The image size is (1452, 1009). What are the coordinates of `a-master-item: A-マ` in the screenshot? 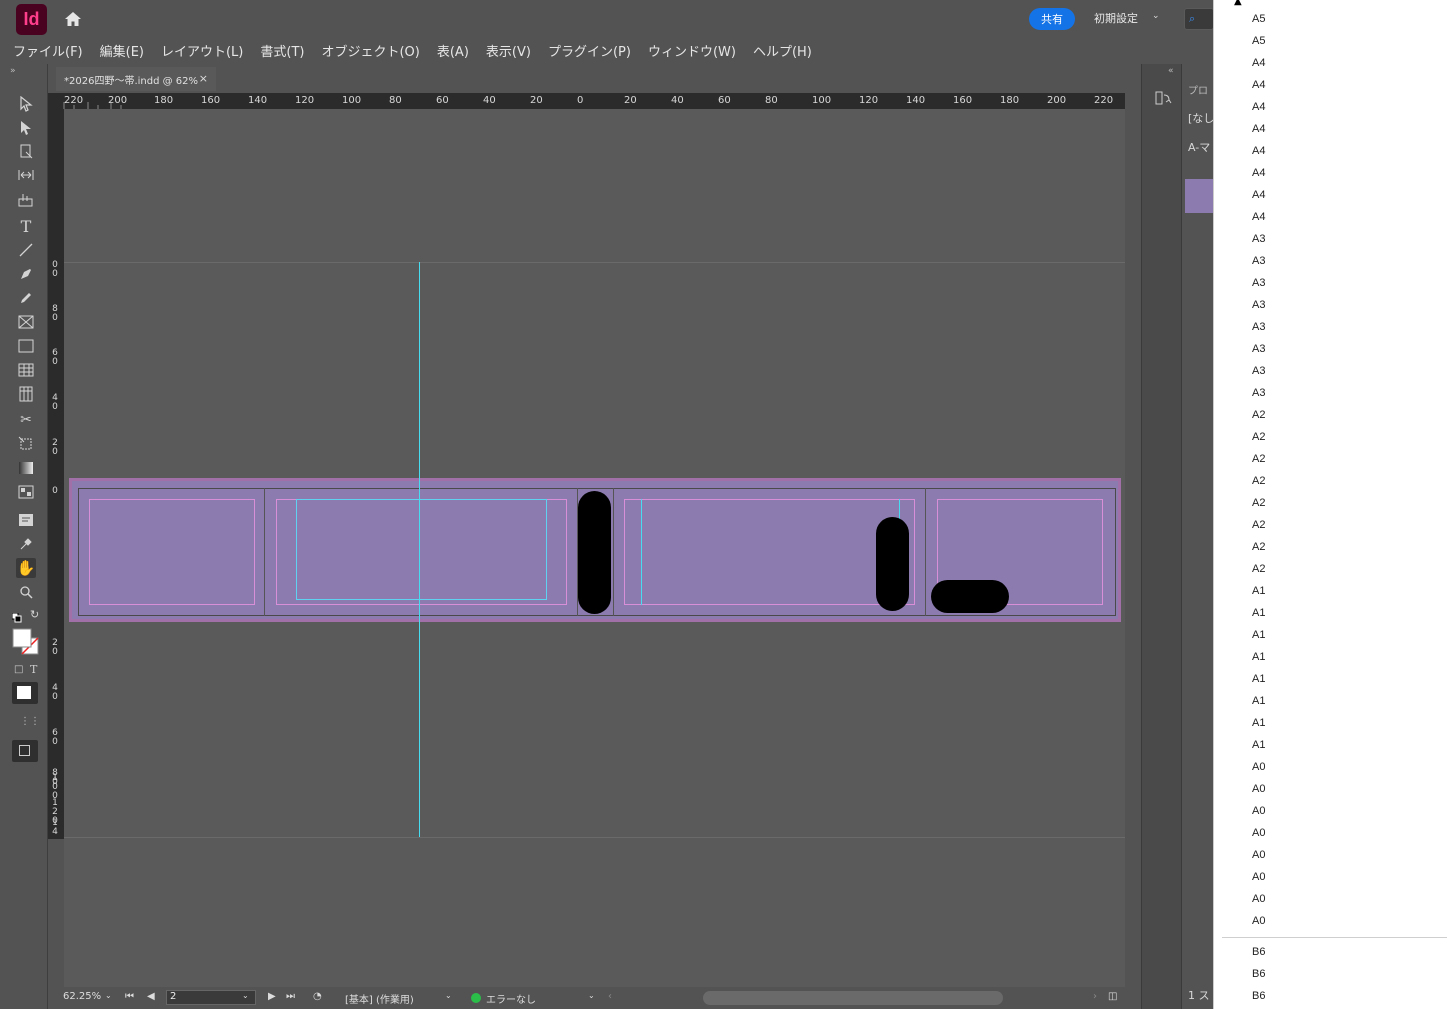 It's located at (1199, 147).